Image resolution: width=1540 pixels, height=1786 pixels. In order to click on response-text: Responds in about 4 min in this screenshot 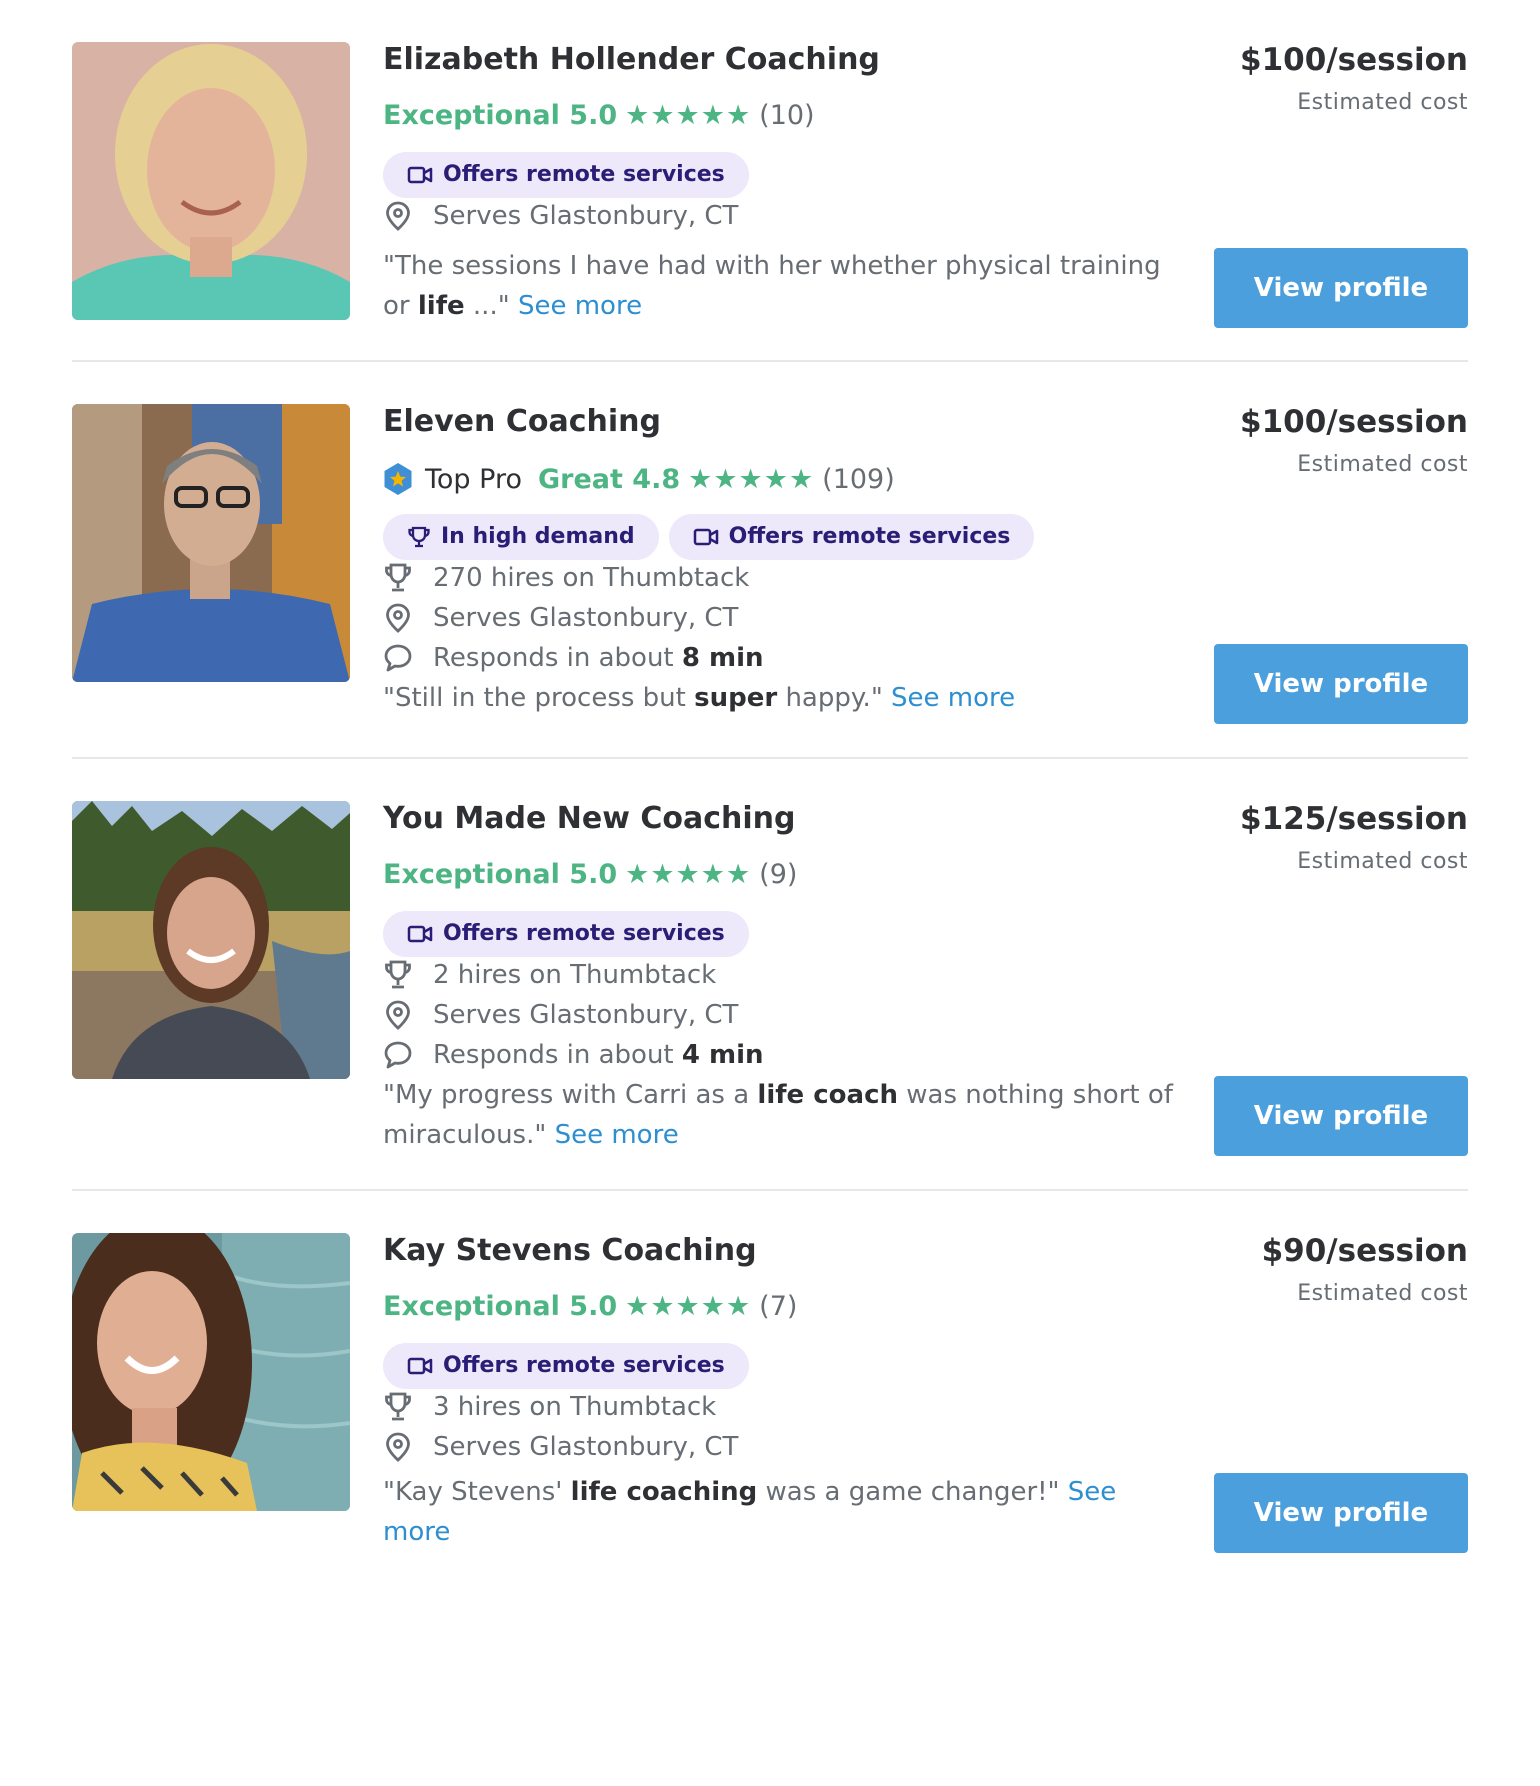, I will do `click(598, 1055)`.